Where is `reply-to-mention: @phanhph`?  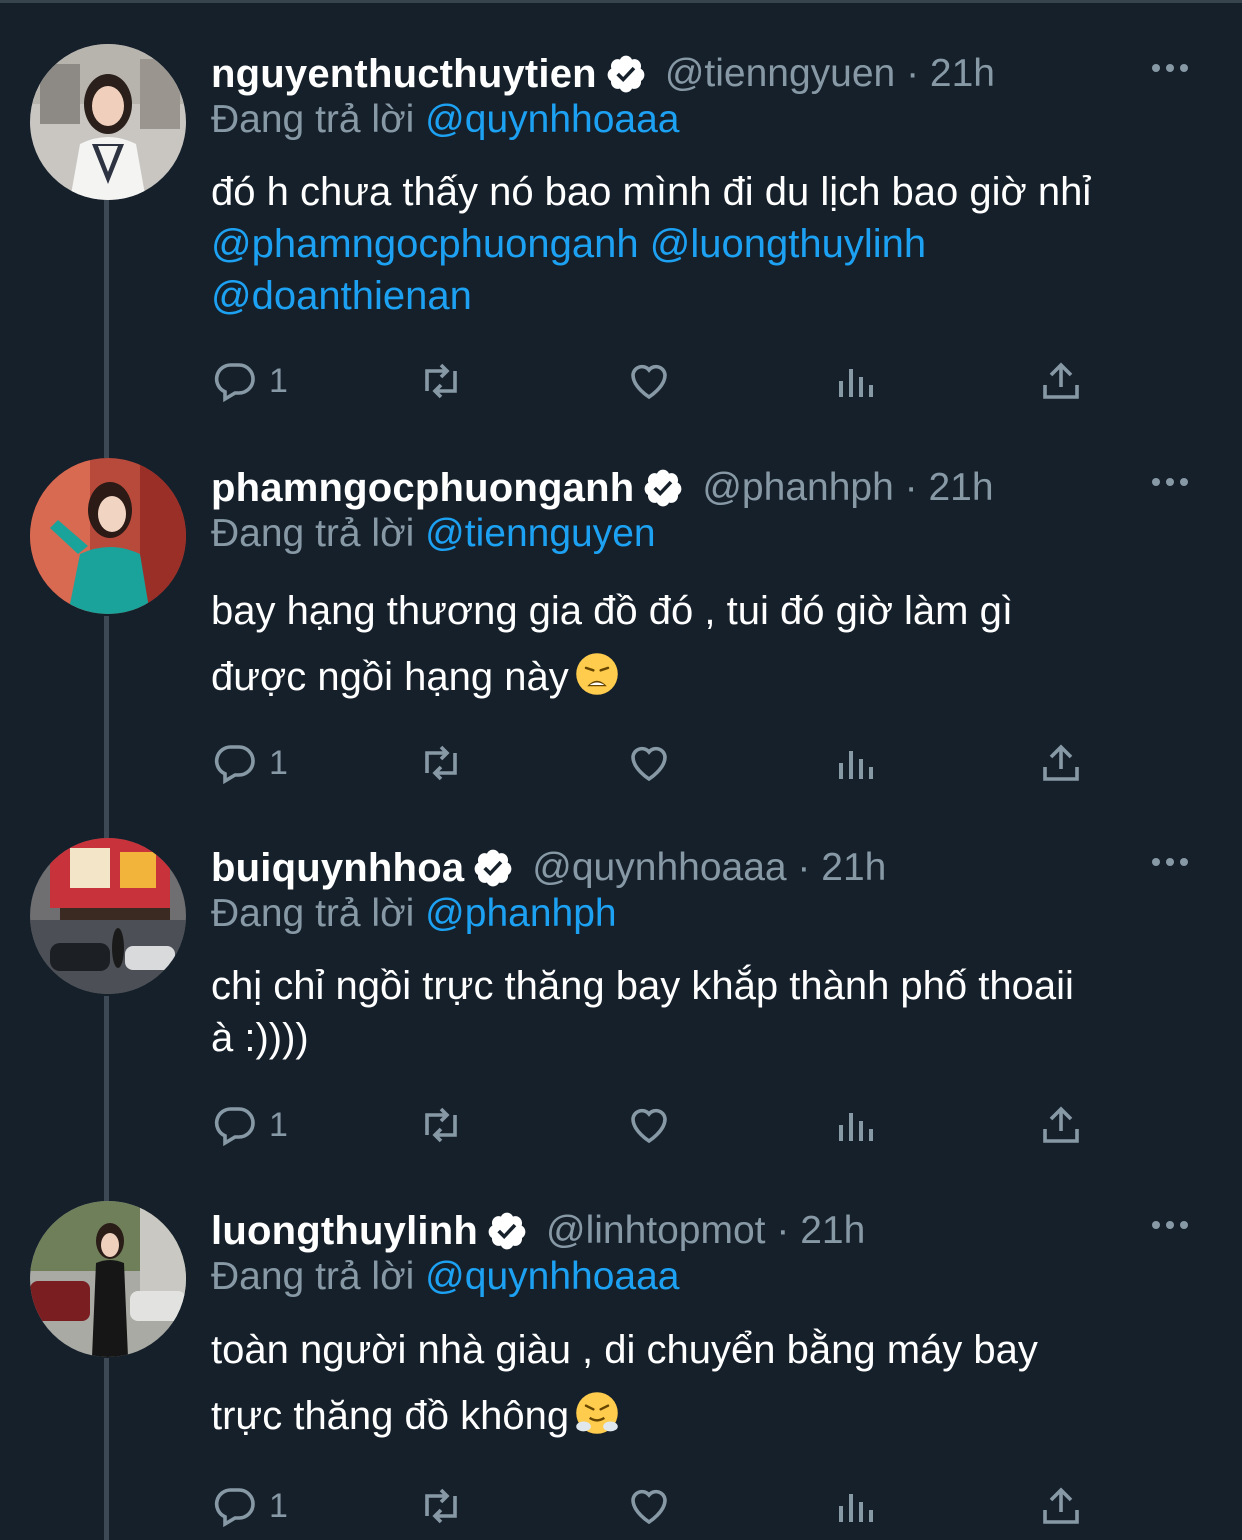 reply-to-mention: @phanhph is located at coordinates (520, 913).